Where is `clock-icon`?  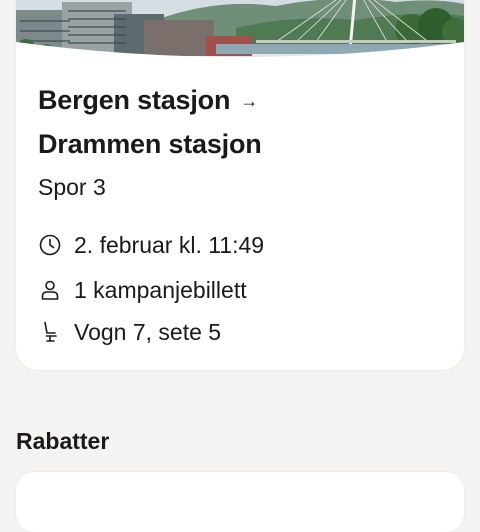
clock-icon is located at coordinates (50, 245).